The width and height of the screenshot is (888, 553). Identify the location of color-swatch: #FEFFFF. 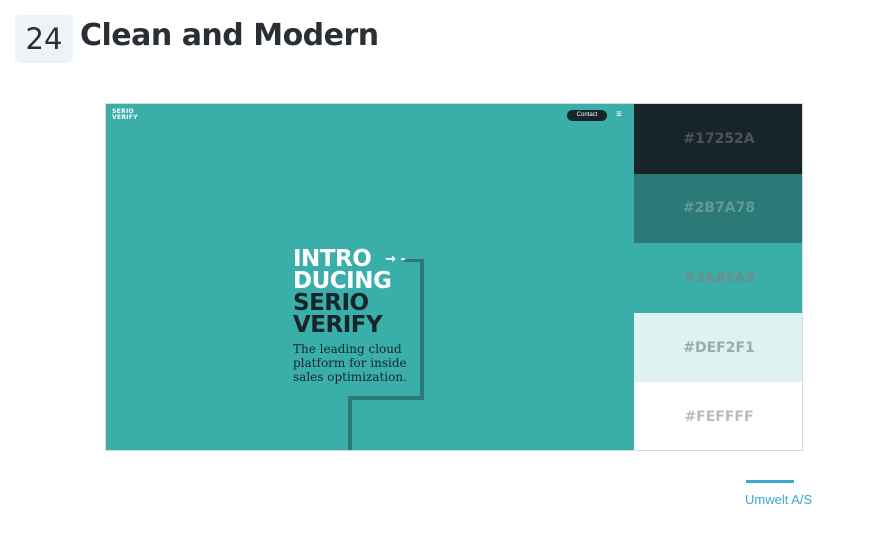
(718, 416).